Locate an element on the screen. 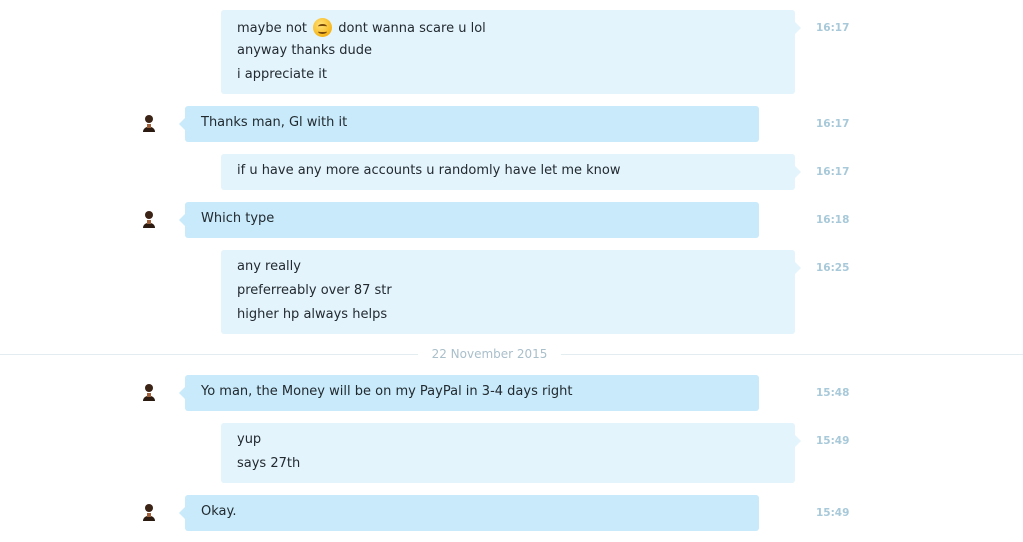 This screenshot has height=542, width=1023. message-text: Okay. is located at coordinates (219, 511).